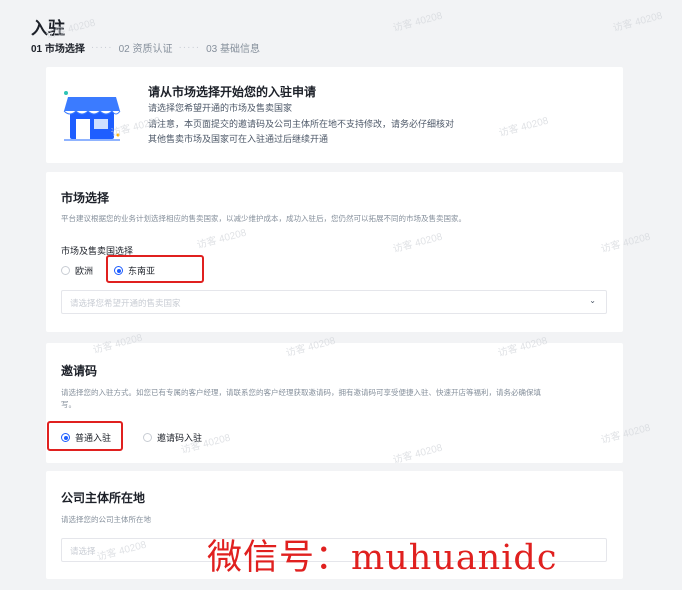  Describe the element at coordinates (68, 404) in the screenshot. I see `invite-section-description-cont: 写。` at that location.